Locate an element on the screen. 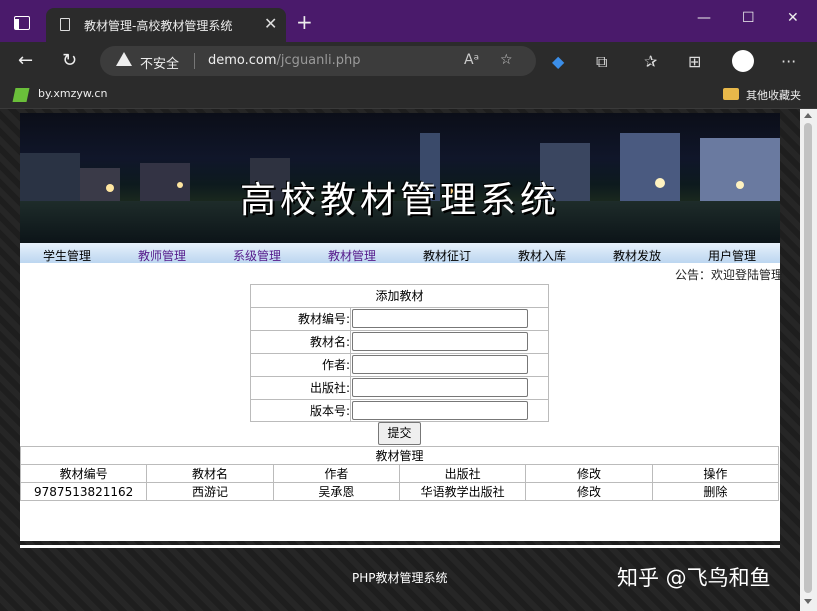 The width and height of the screenshot is (817, 611). field-label: 版本号: is located at coordinates (301, 411).